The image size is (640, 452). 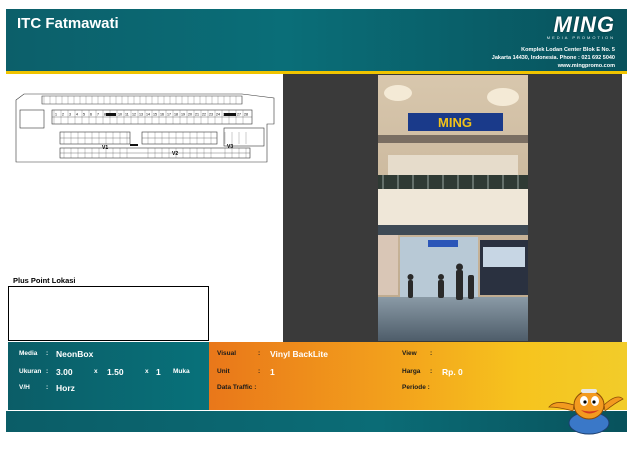 I want to click on unit-number: 21, so click(x=197, y=115).